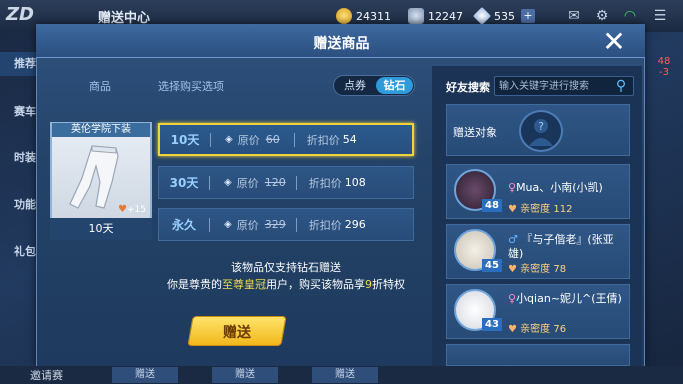 The width and height of the screenshot is (683, 384). I want to click on friend-intimacy: ♥ 亲密度 78, so click(537, 269).